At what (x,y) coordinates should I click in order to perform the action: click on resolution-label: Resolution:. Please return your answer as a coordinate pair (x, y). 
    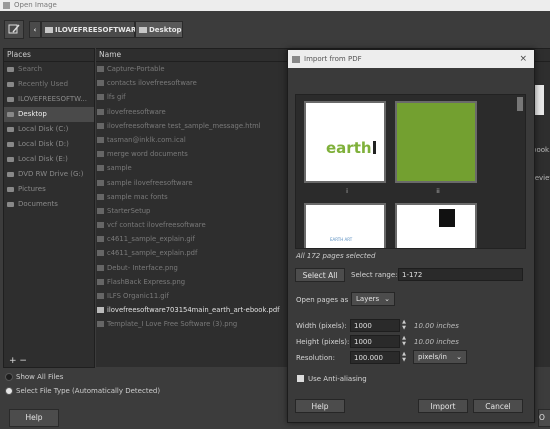
    Looking at the image, I should click on (315, 358).